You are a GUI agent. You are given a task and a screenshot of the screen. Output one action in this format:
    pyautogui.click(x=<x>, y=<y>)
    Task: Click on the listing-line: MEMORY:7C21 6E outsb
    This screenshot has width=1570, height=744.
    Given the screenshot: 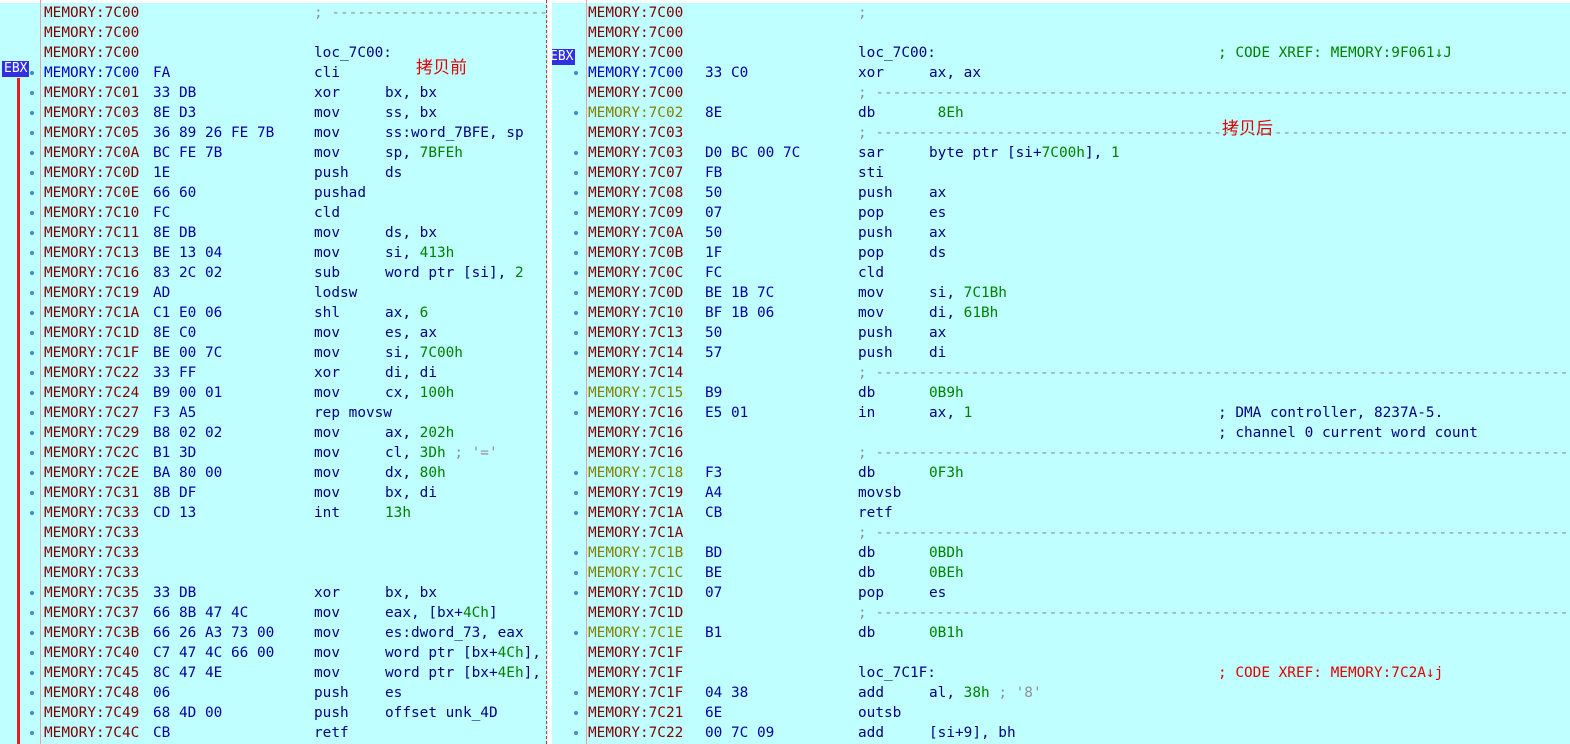 What is the action you would take?
    pyautogui.click(x=1061, y=713)
    